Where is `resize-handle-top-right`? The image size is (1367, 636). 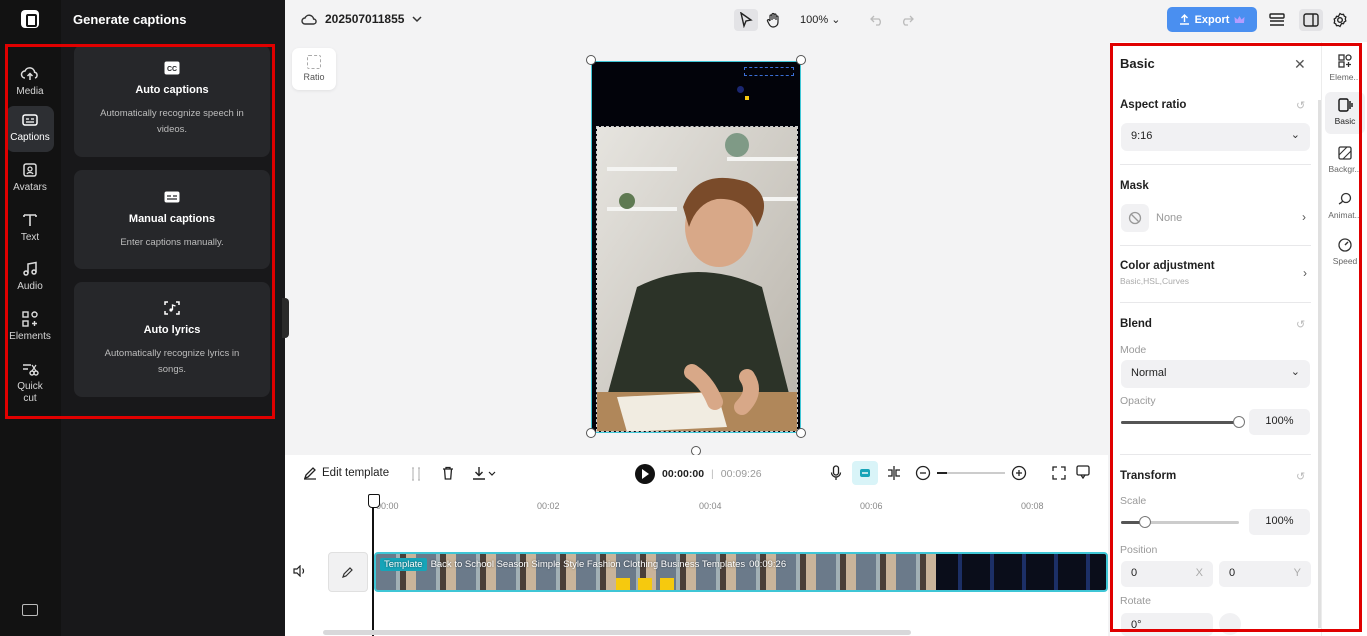
resize-handle-top-right is located at coordinates (801, 60).